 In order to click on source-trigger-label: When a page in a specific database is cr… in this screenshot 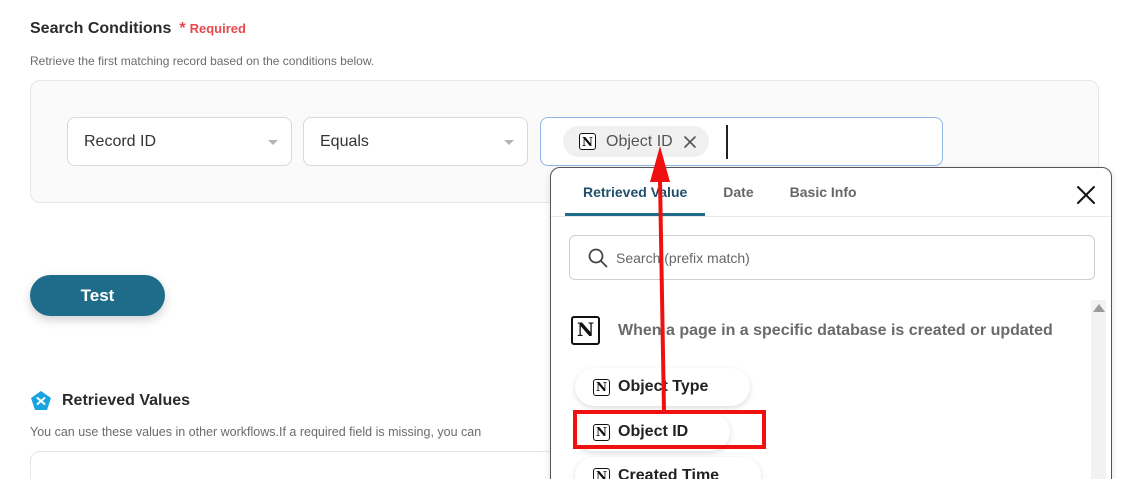, I will do `click(835, 330)`.